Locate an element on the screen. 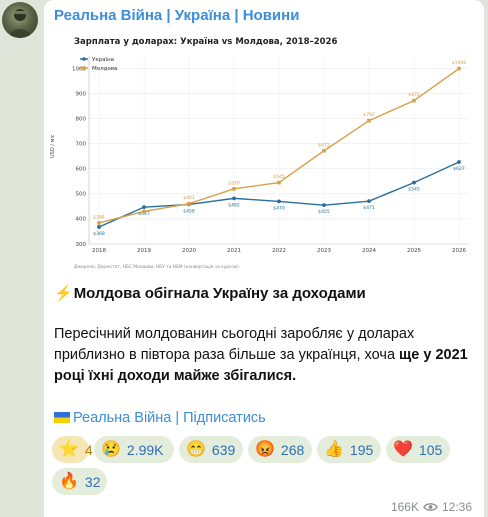 This screenshot has width=488, height=517. data-label-moldova: $672 is located at coordinates (324, 145).